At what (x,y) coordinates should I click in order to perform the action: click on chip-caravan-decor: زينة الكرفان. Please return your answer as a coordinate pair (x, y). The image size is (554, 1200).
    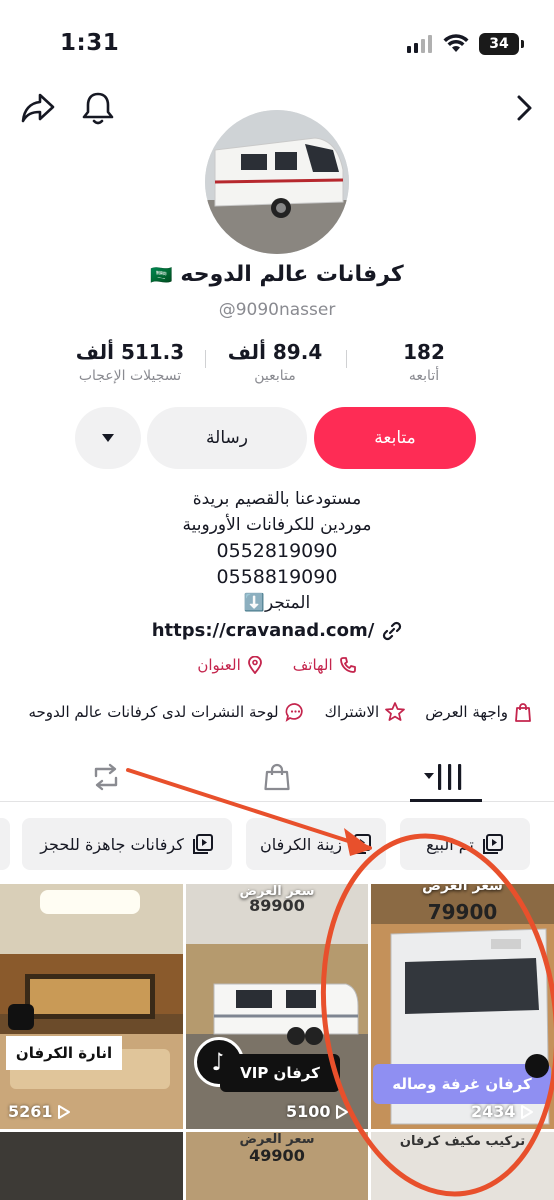
    Looking at the image, I should click on (316, 844).